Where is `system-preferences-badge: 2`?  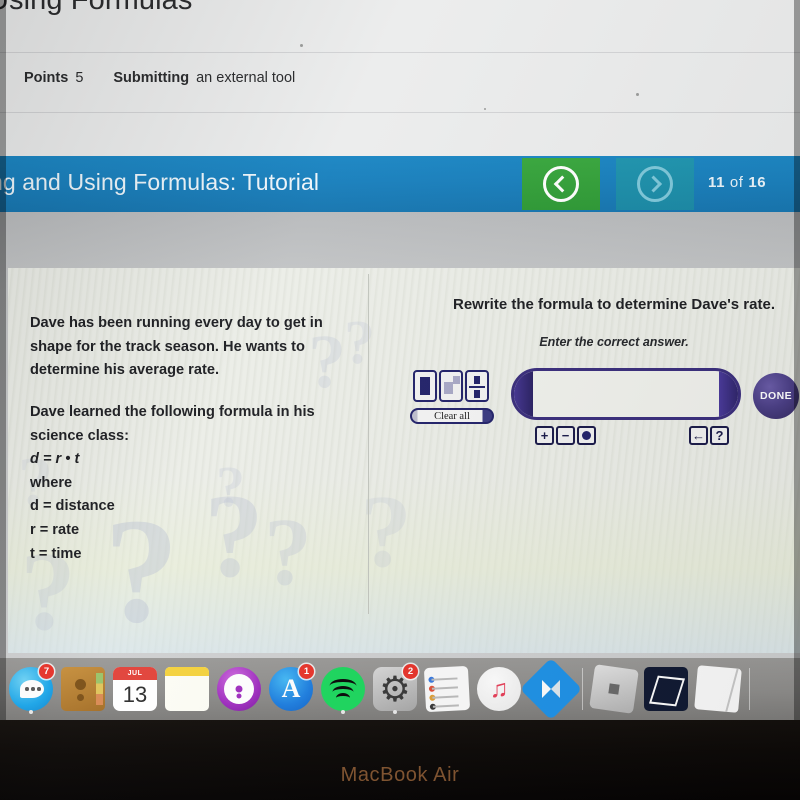 system-preferences-badge: 2 is located at coordinates (410, 671).